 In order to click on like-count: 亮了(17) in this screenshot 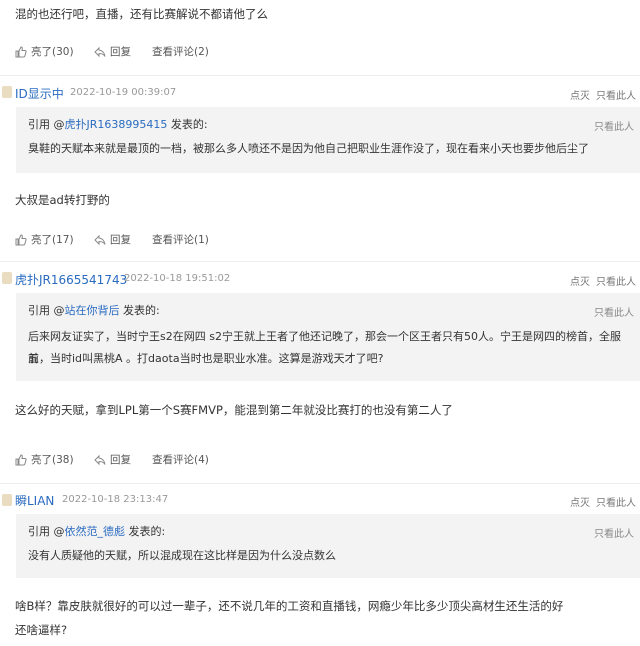, I will do `click(52, 240)`.